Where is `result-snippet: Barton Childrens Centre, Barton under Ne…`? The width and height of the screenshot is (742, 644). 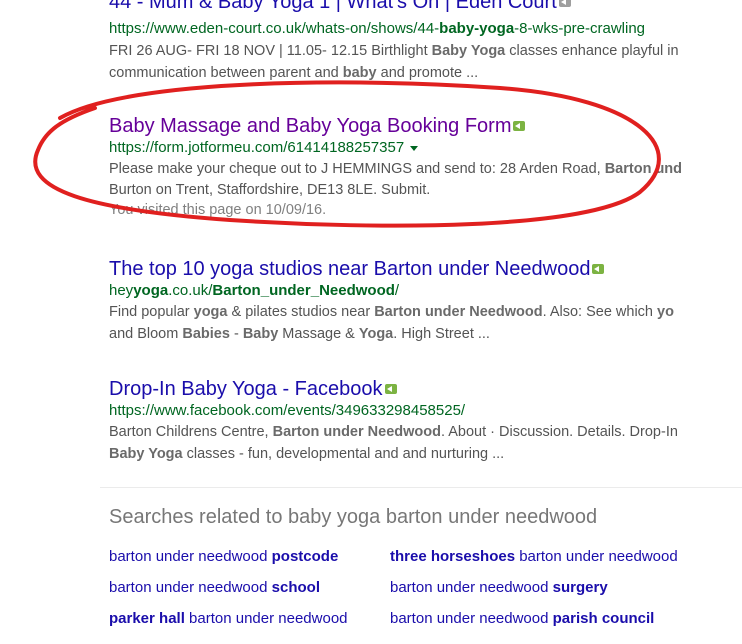 result-snippet: Barton Childrens Centre, Barton under Ne… is located at coordinates (393, 432).